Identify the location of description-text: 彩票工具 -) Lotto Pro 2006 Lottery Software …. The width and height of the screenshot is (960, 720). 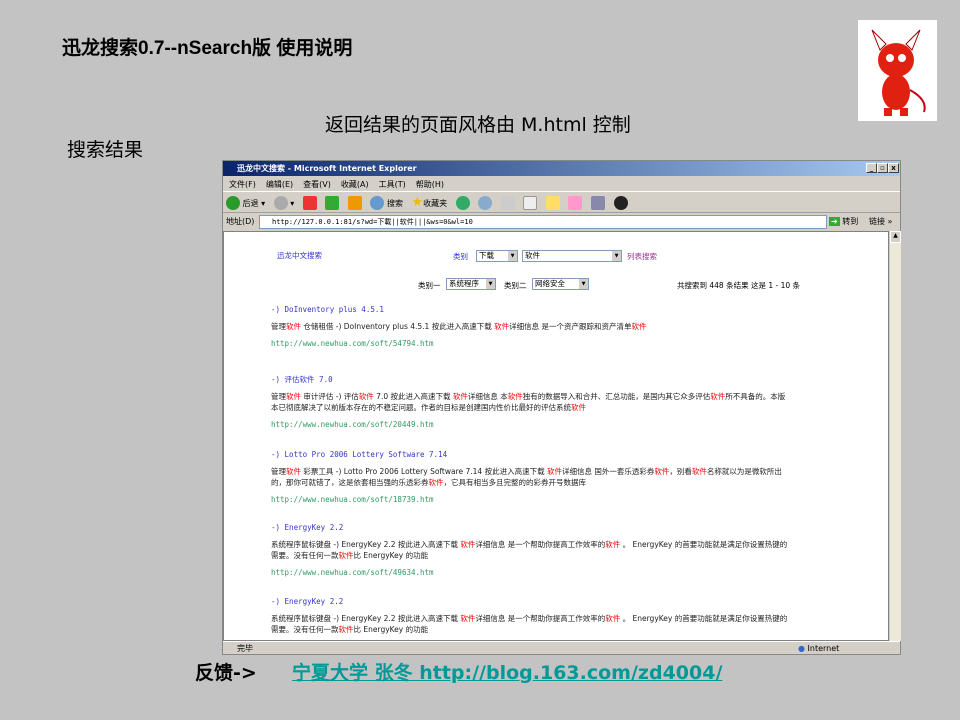
(424, 471).